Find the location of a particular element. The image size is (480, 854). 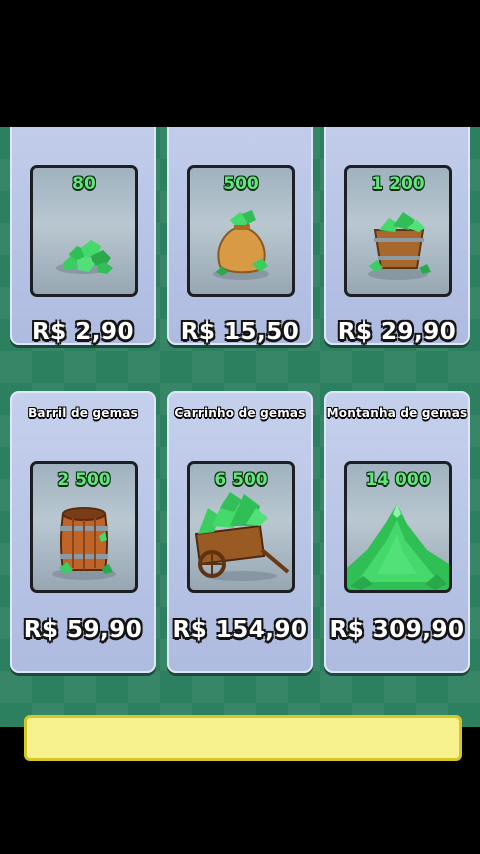

gem-offer-tile: 14 000 is located at coordinates (398, 527).